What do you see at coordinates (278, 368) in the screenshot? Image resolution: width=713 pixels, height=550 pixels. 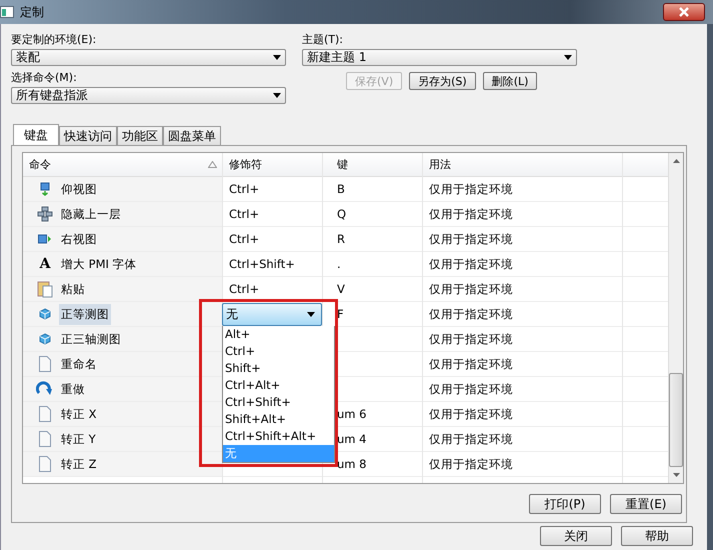 I see `dropdown-option: Shift+` at bounding box center [278, 368].